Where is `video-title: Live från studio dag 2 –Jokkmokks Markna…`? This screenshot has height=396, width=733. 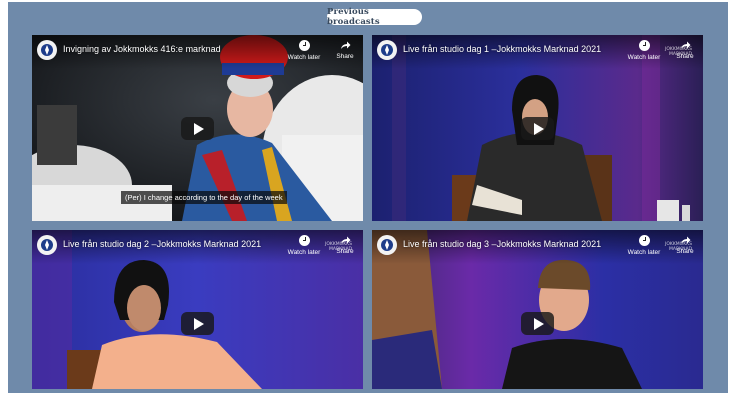 video-title: Live från studio dag 2 –Jokkmokks Markna… is located at coordinates (162, 244).